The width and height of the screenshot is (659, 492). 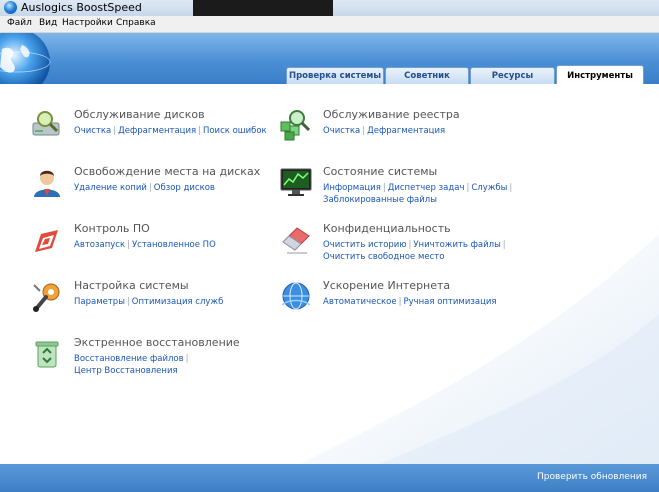 What do you see at coordinates (46, 241) in the screenshot?
I see `software-box-icon` at bounding box center [46, 241].